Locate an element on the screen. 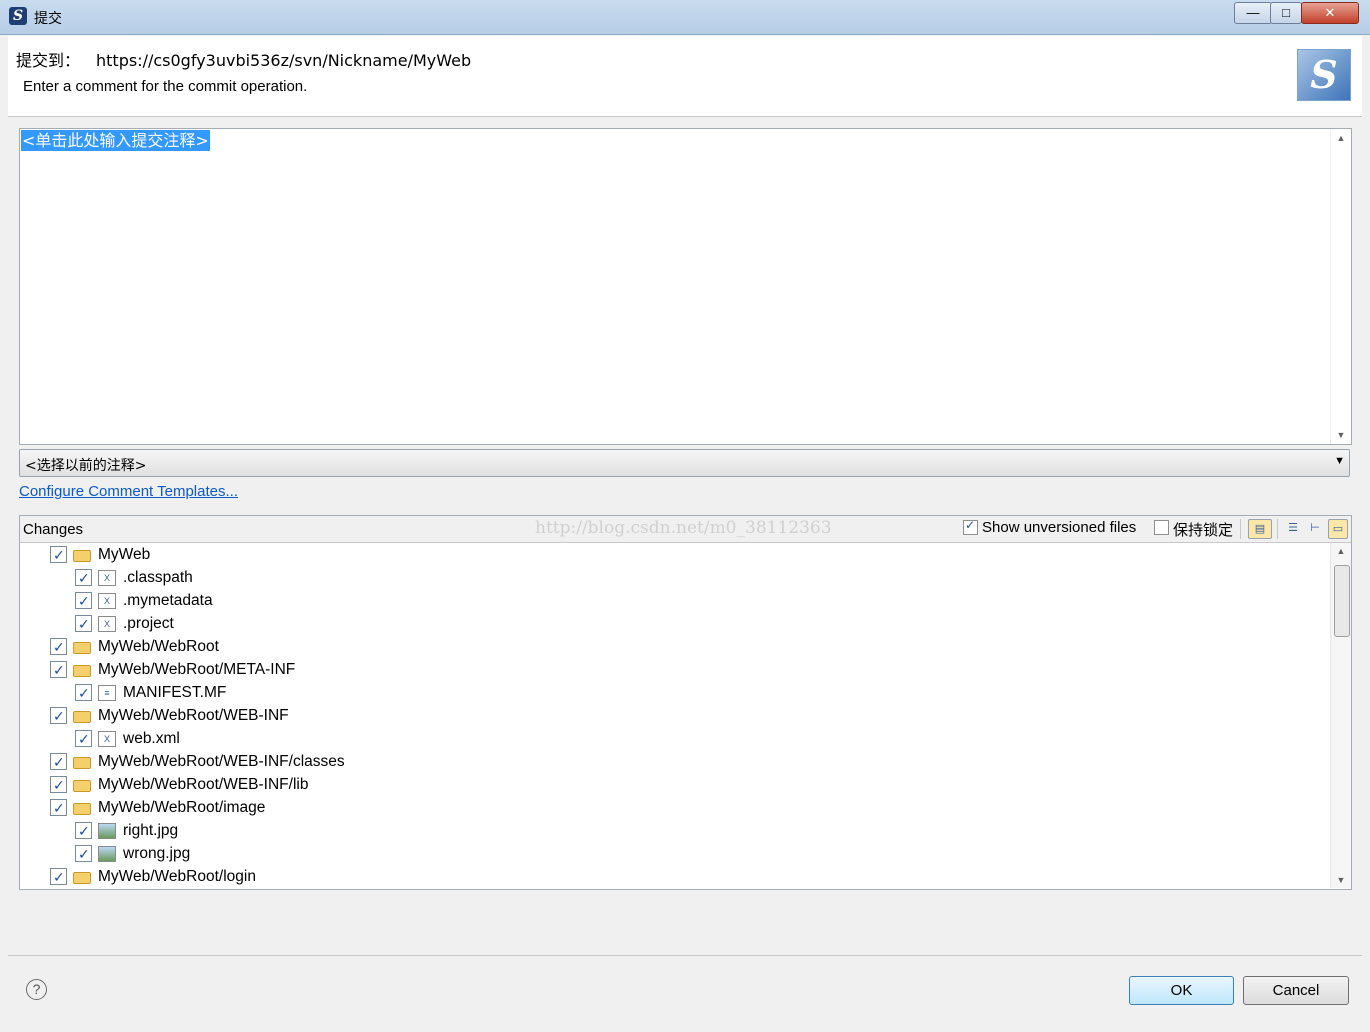 The image size is (1370, 1032). tree-row: right.jpg is located at coordinates (670, 831).